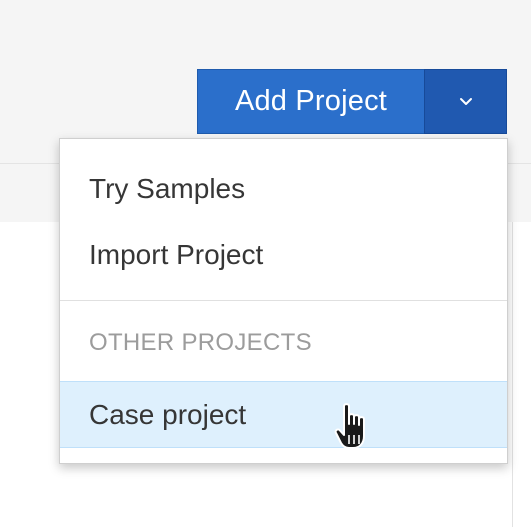 This screenshot has width=531, height=527. I want to click on content-border, so click(512, 374).